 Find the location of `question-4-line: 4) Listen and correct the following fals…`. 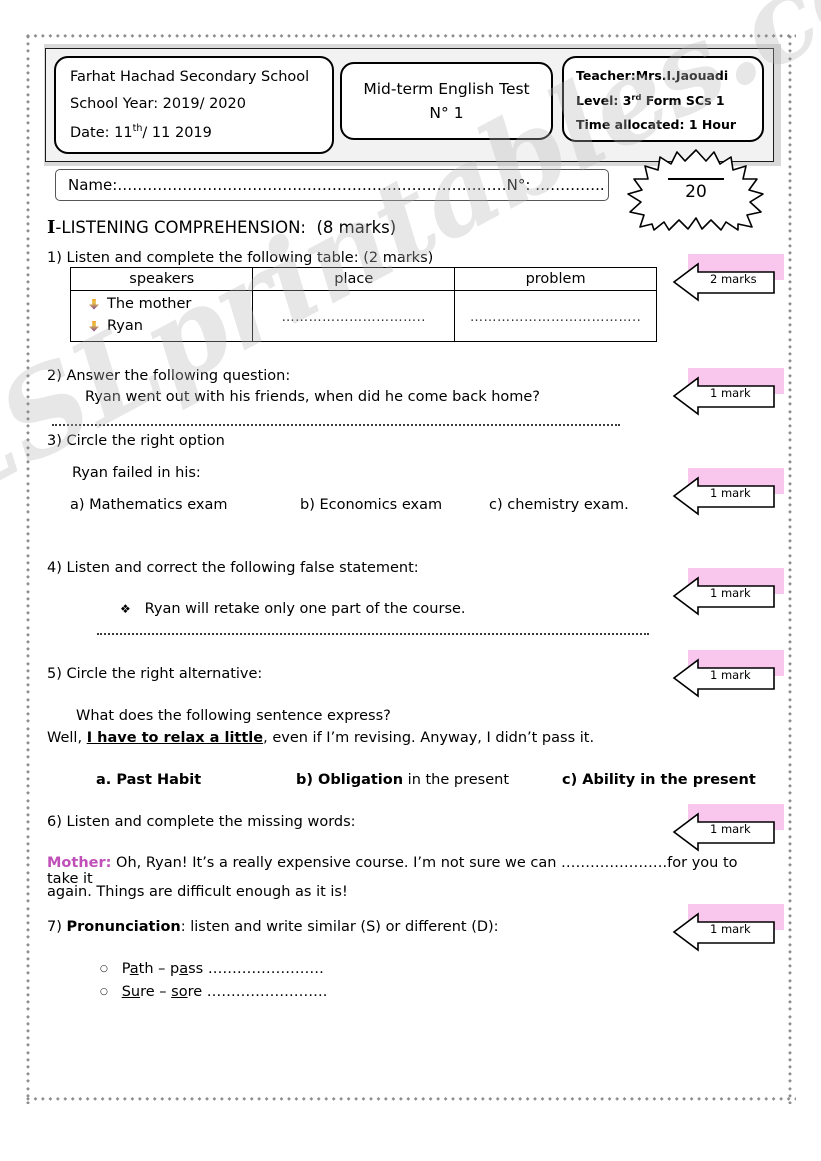

question-4-line: 4) Listen and correct the following fals… is located at coordinates (233, 568).